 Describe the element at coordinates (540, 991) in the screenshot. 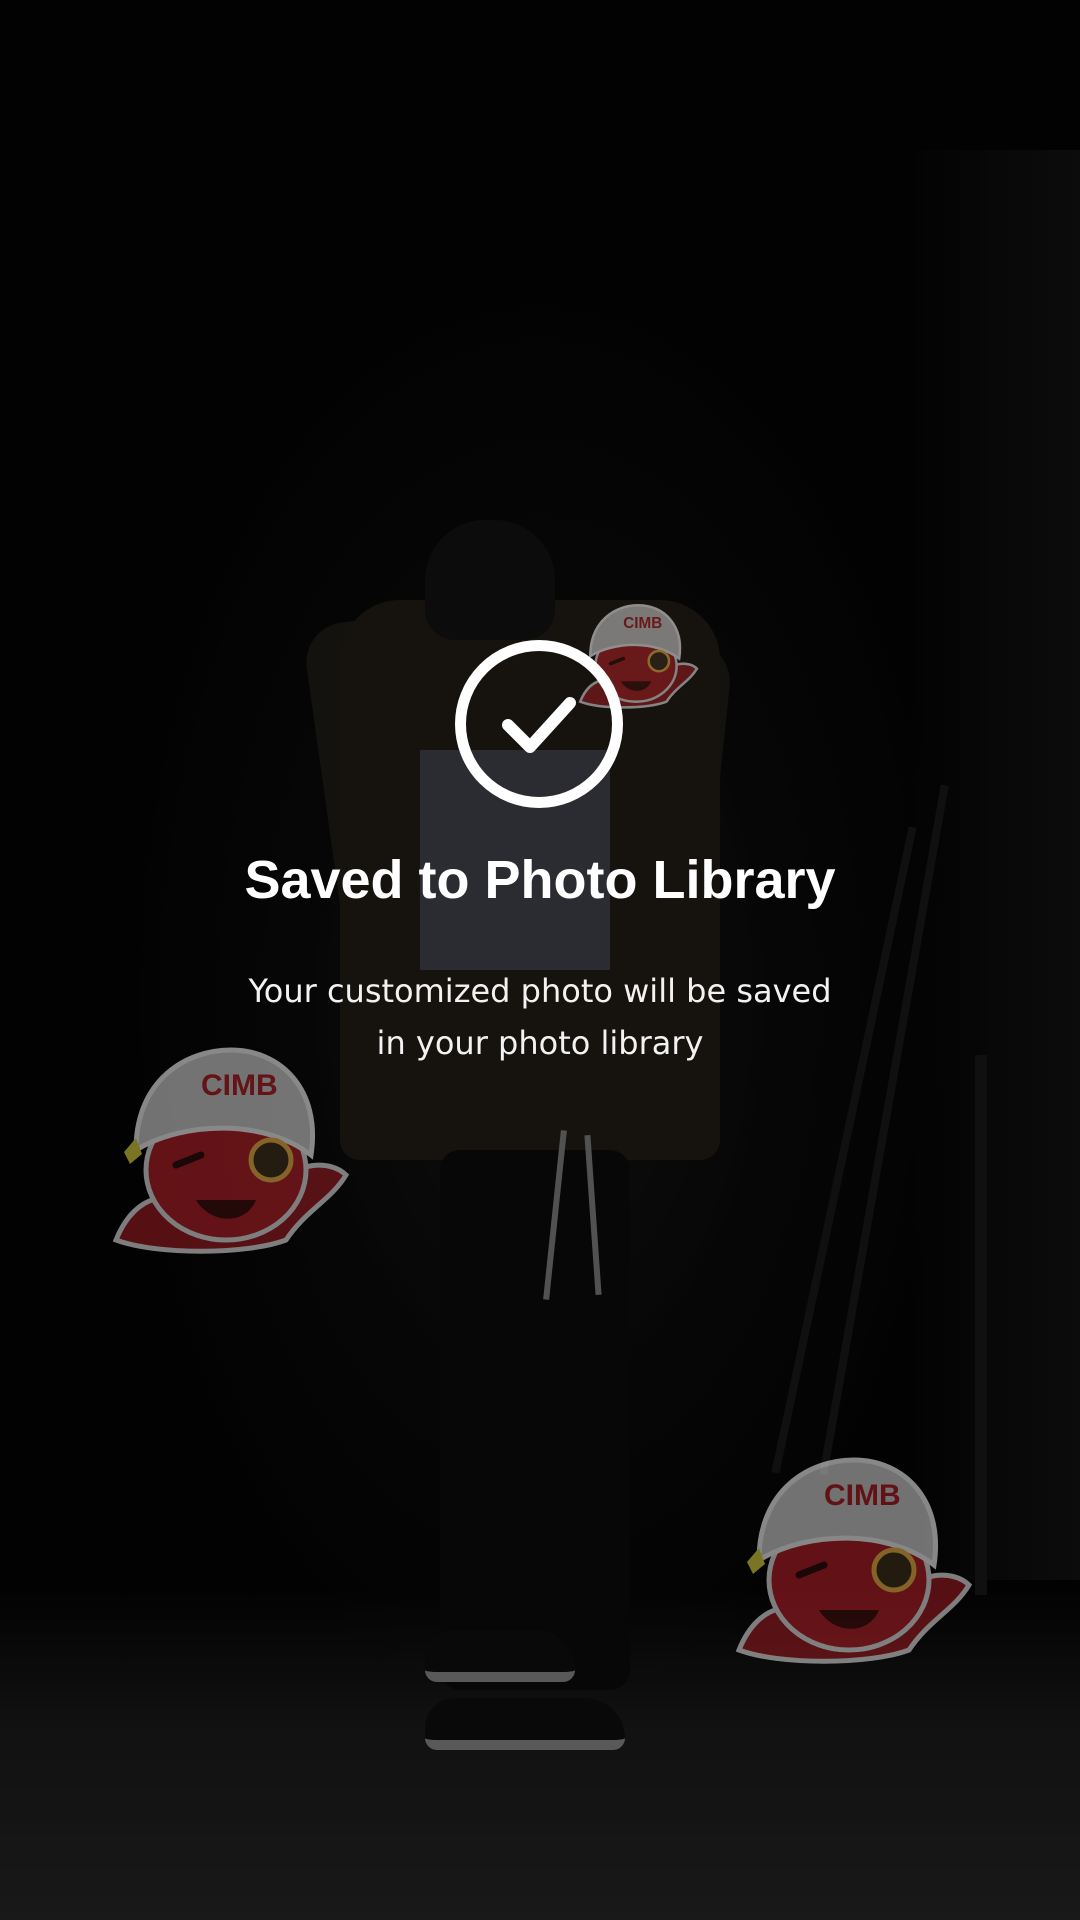

I see `confirmation-message-line: Your customized photo will be saved` at that location.